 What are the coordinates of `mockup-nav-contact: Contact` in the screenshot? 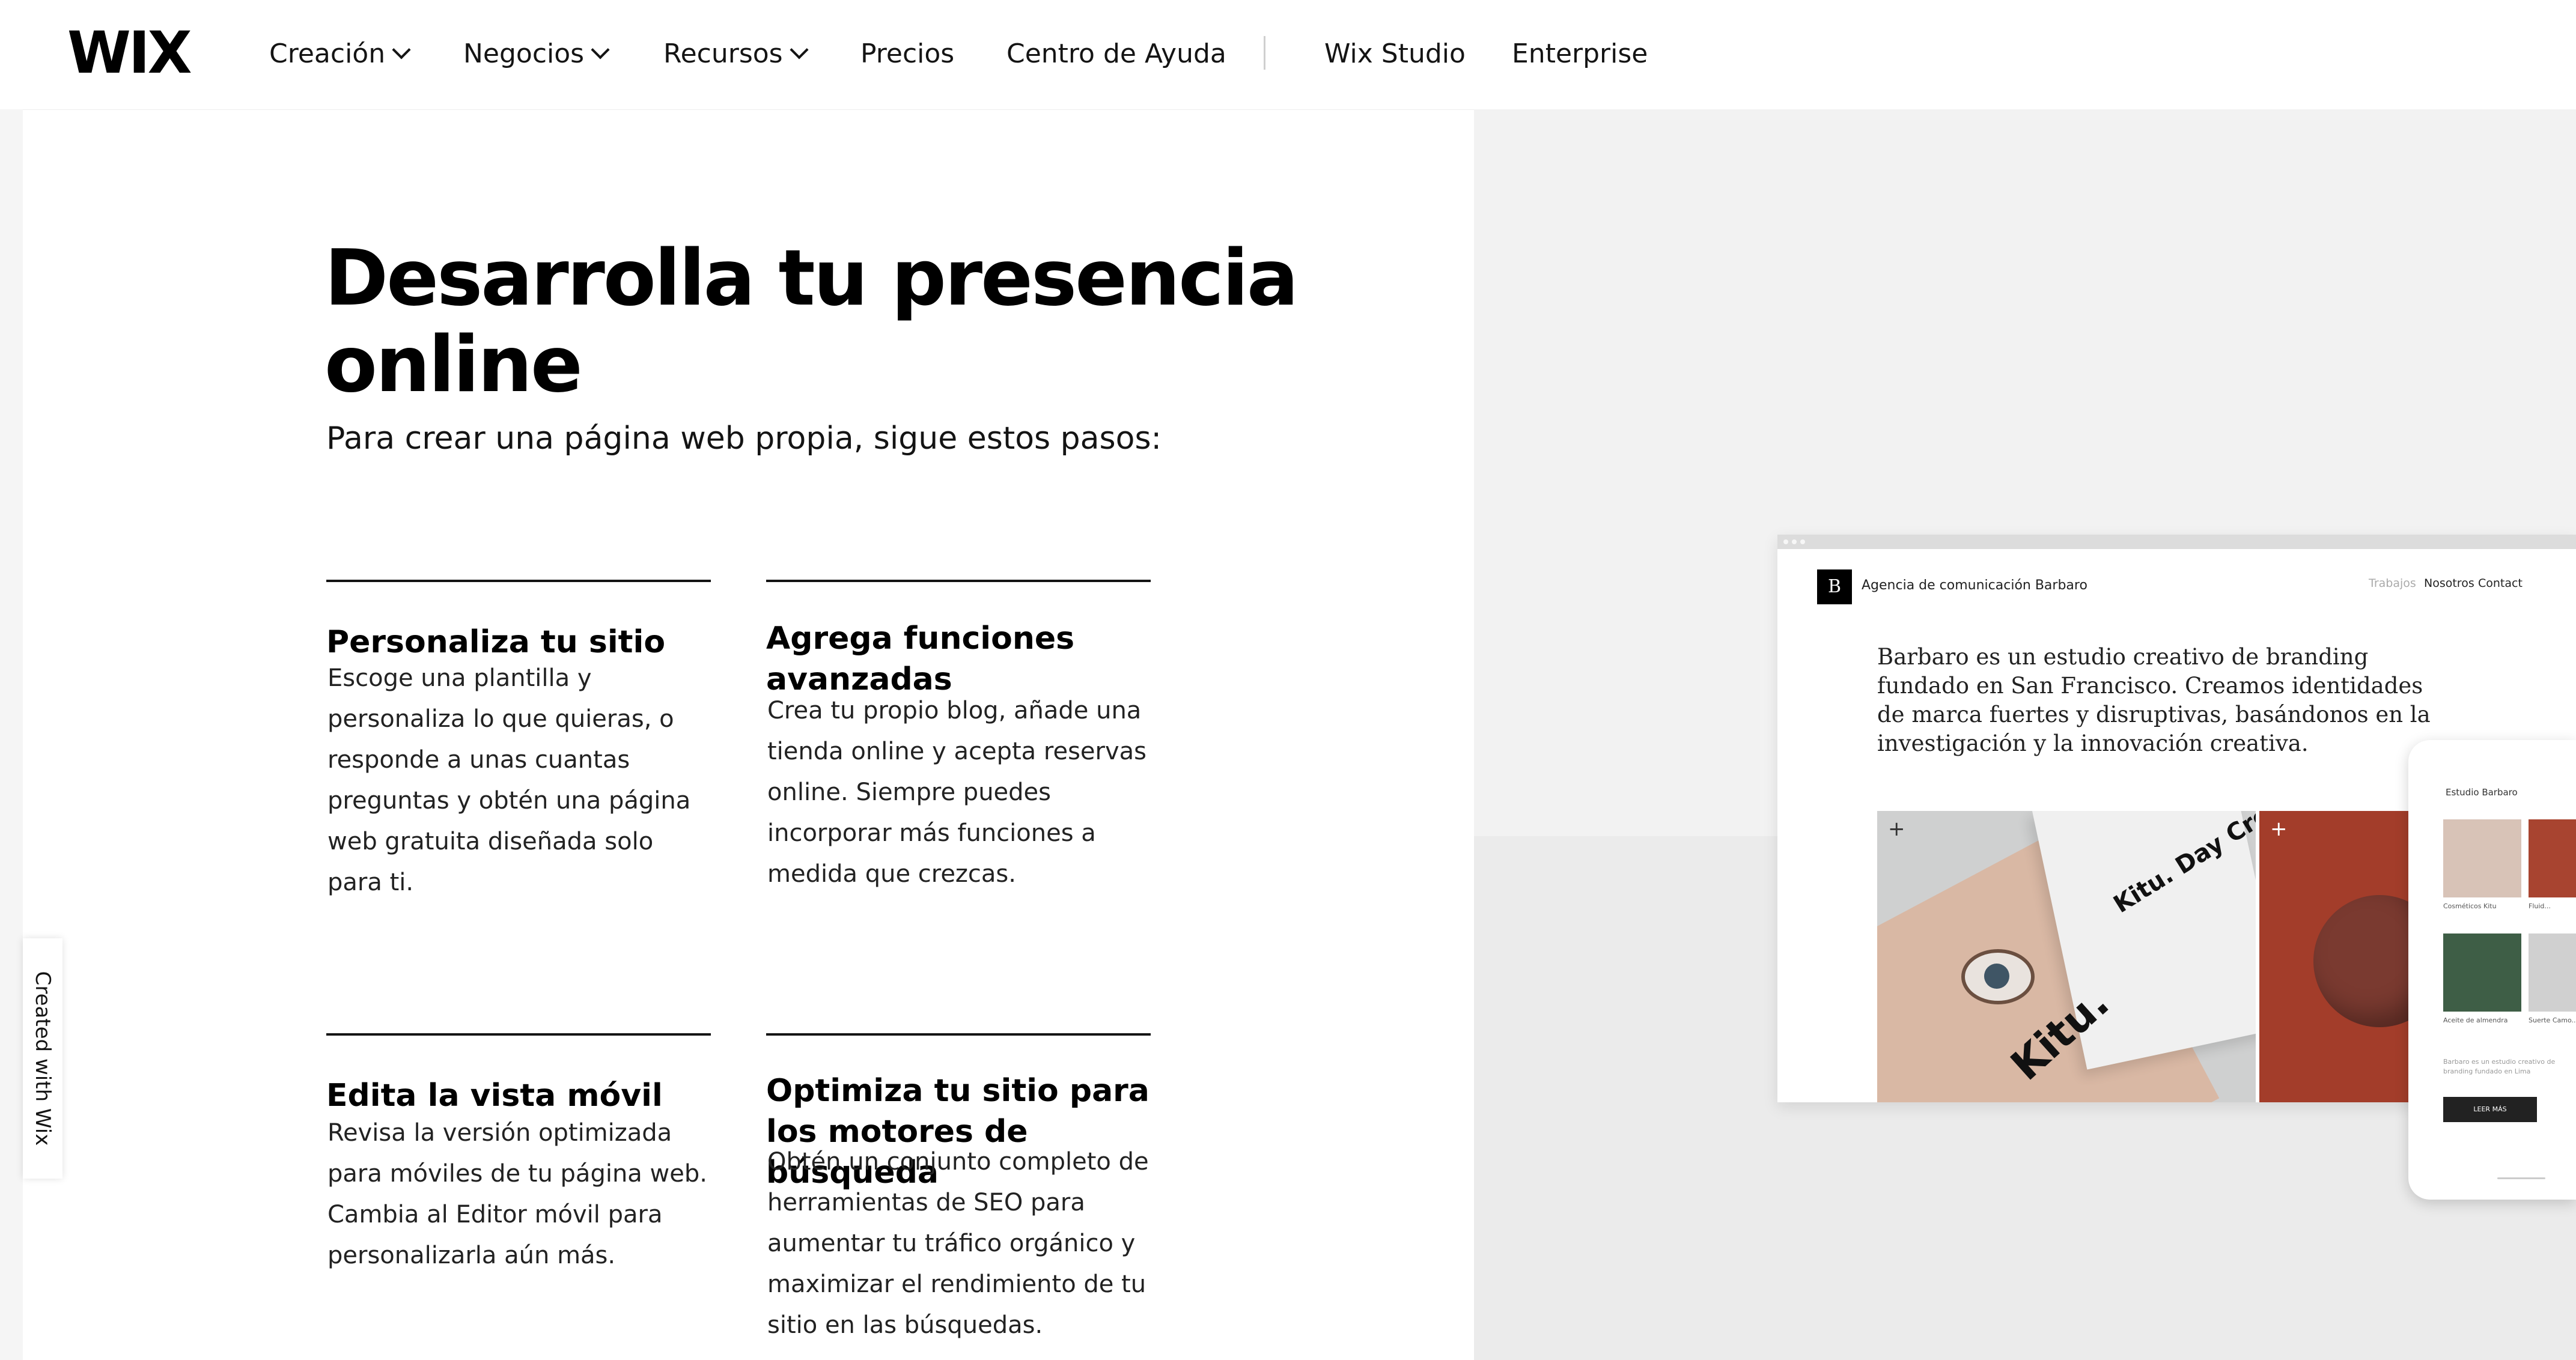 It's located at (2500, 584).